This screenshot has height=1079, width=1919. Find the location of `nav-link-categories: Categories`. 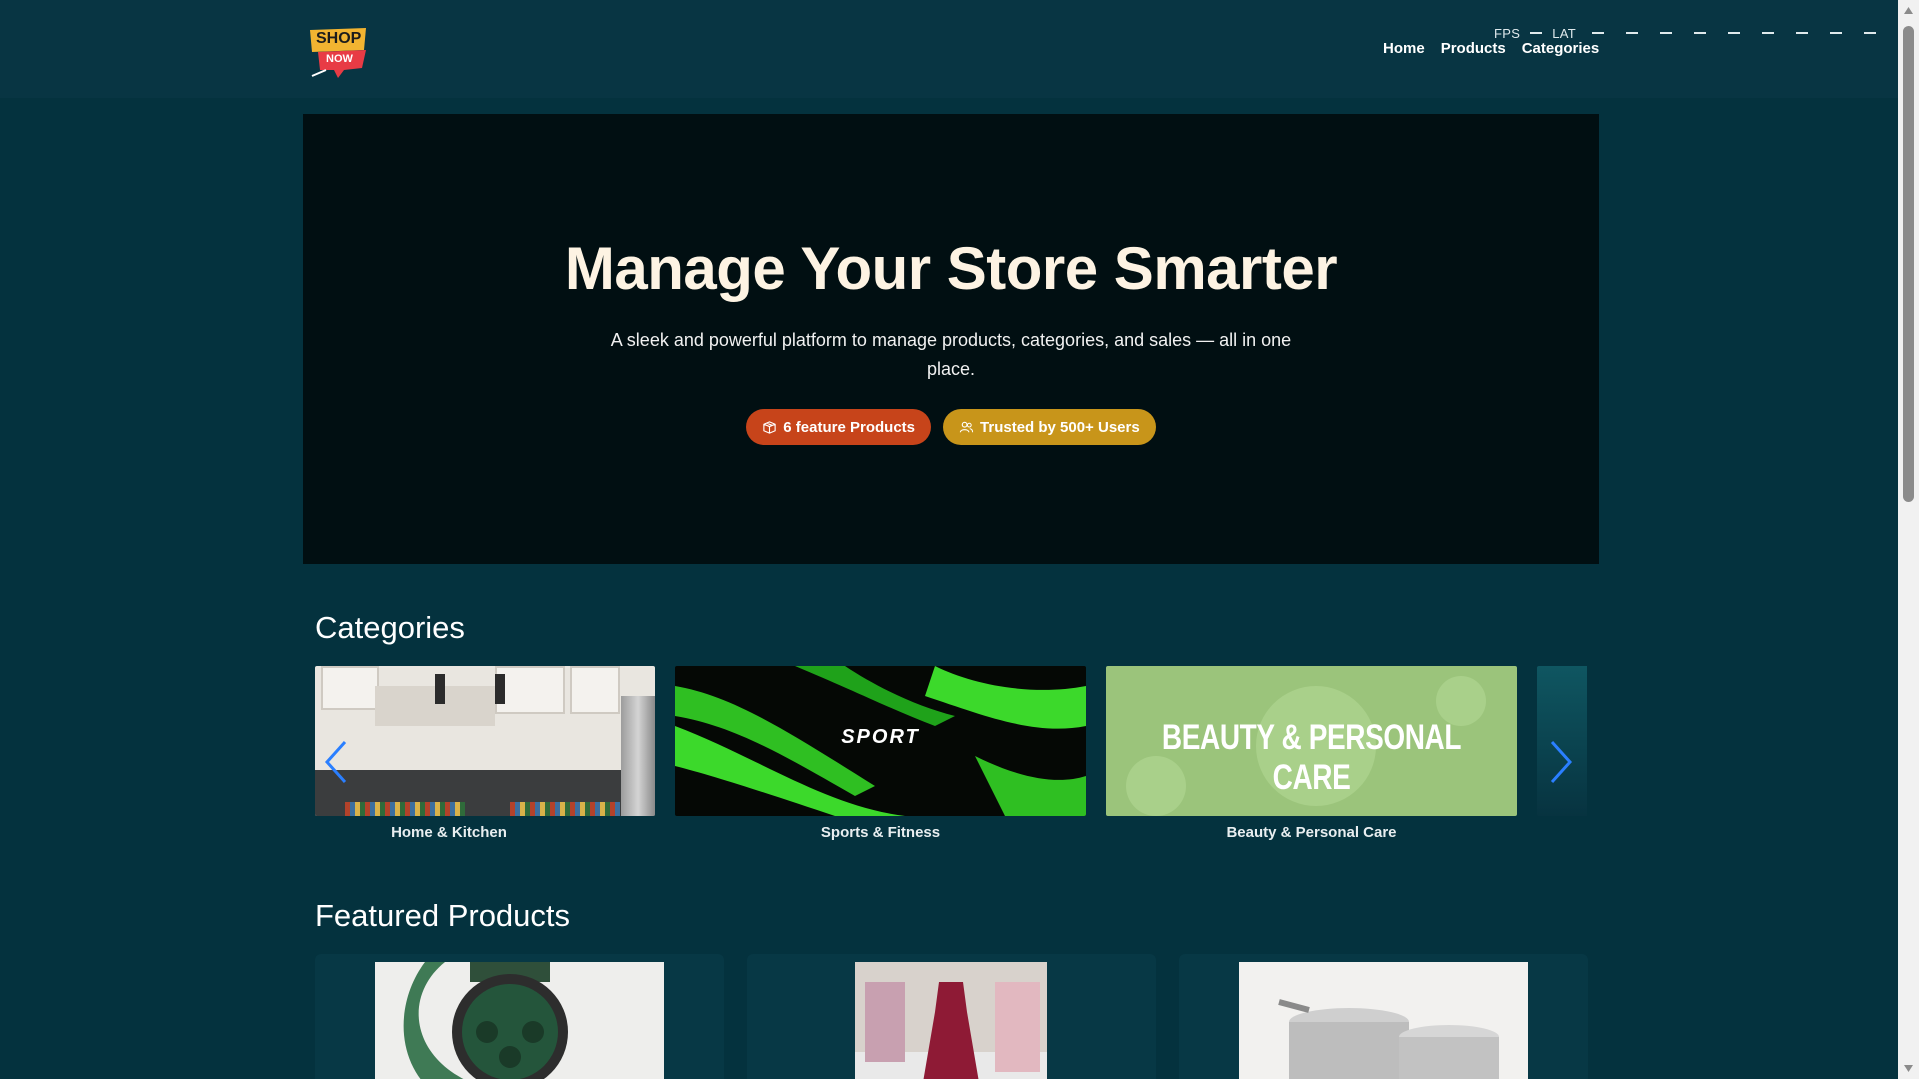

nav-link-categories: Categories is located at coordinates (1561, 48).